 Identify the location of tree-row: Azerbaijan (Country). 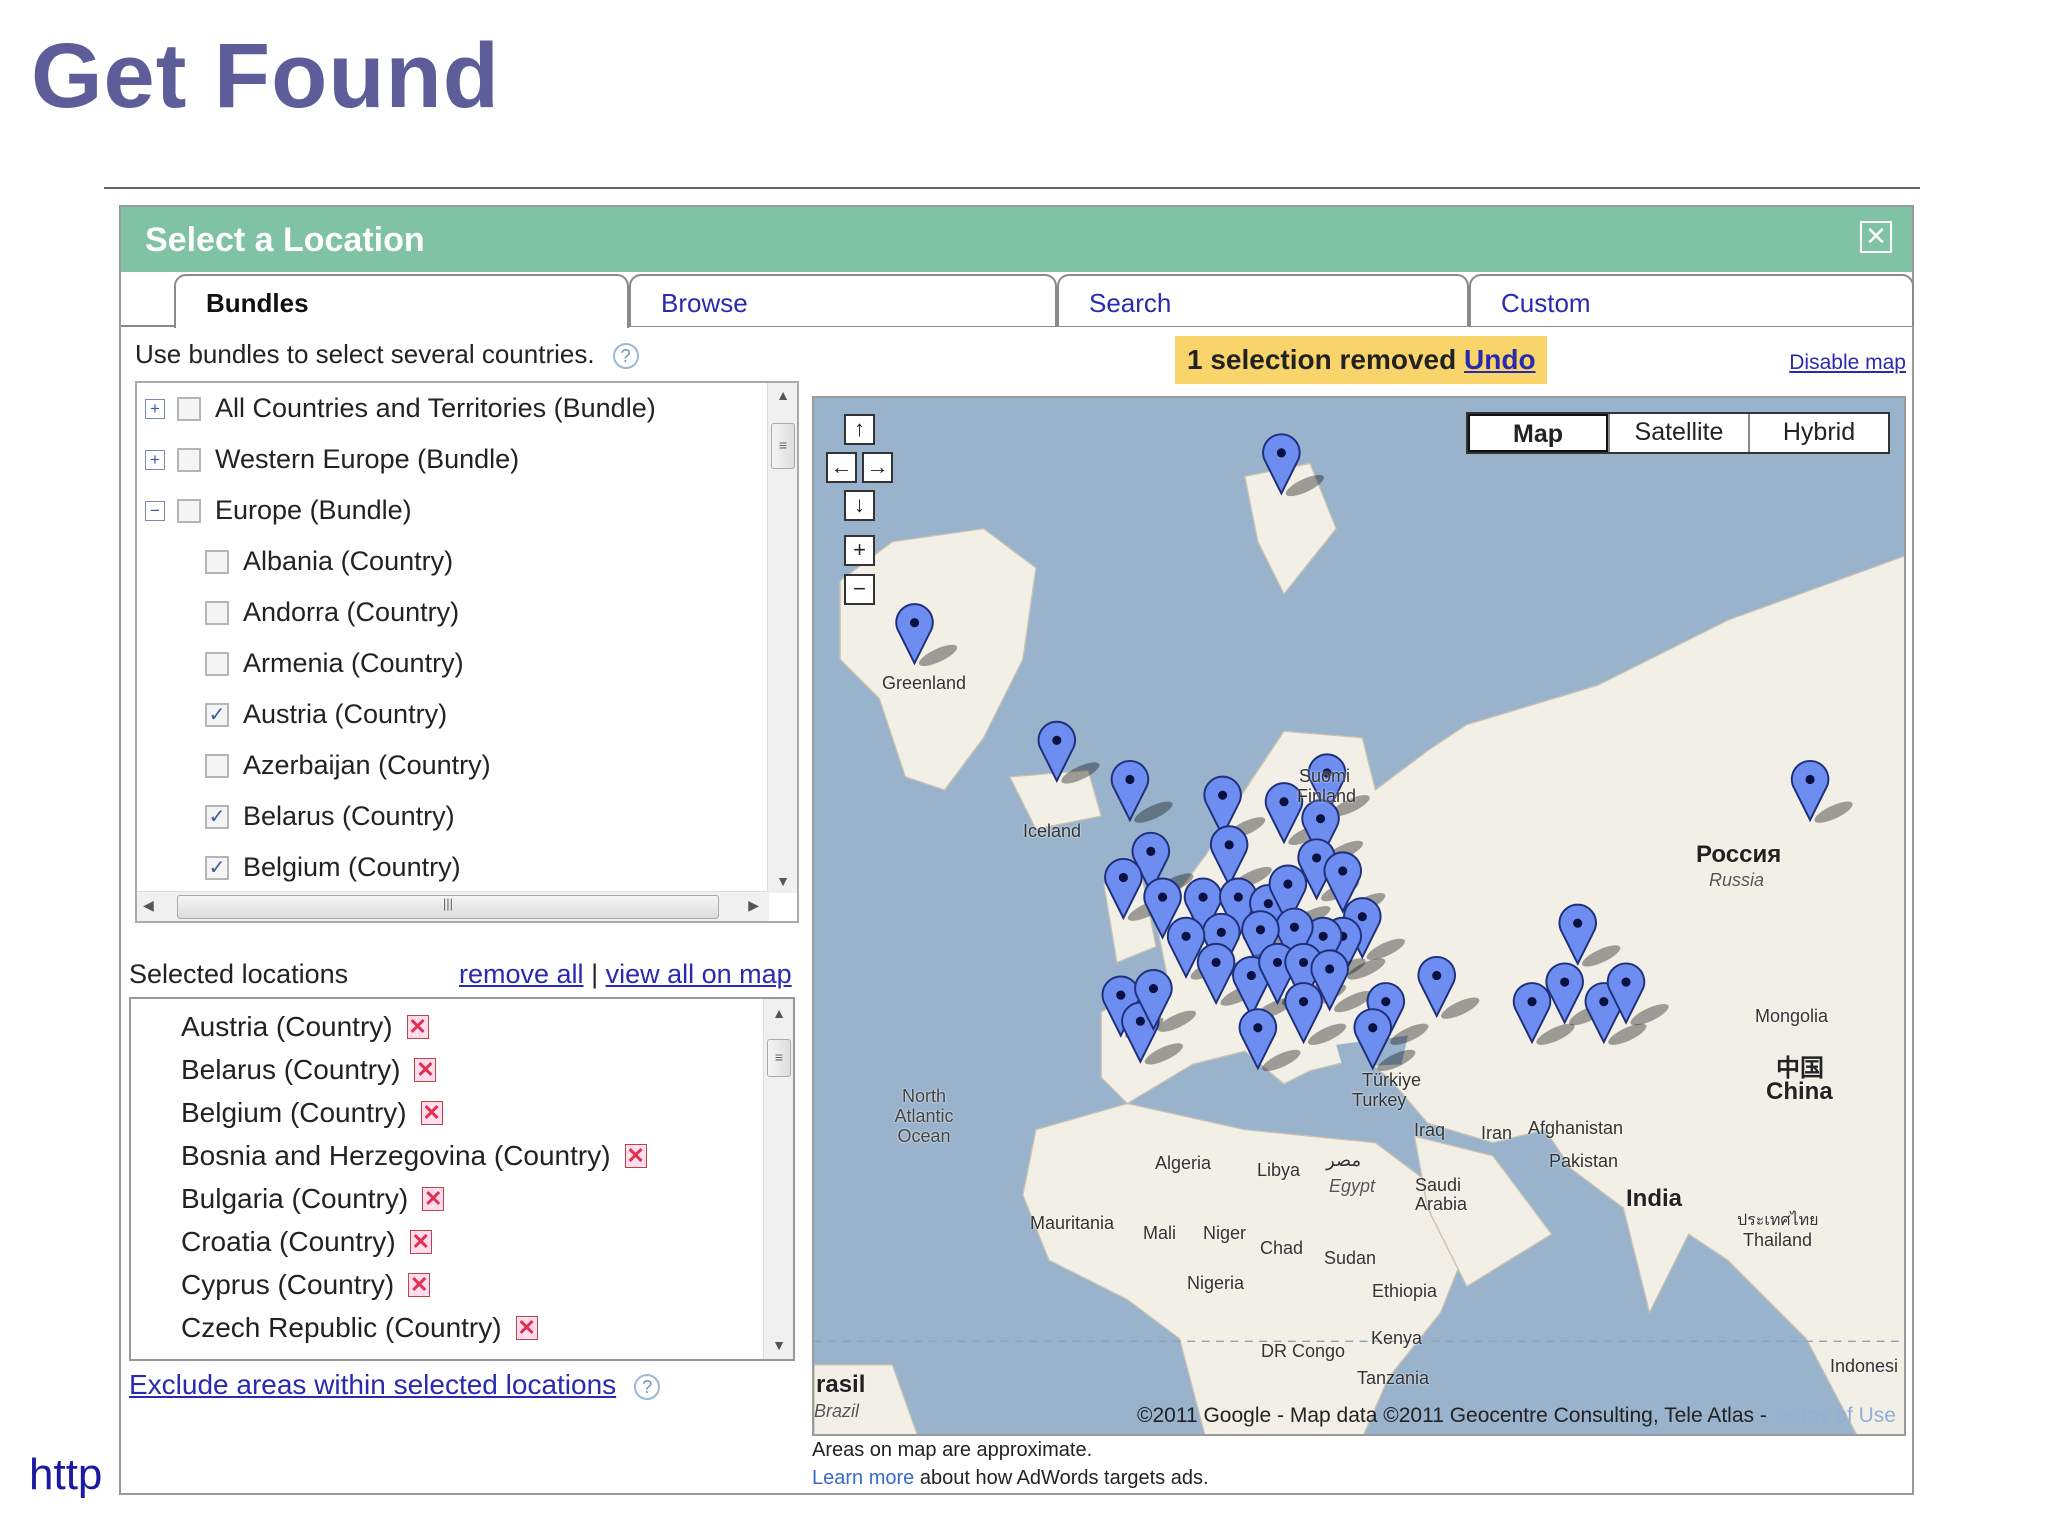
(348, 765).